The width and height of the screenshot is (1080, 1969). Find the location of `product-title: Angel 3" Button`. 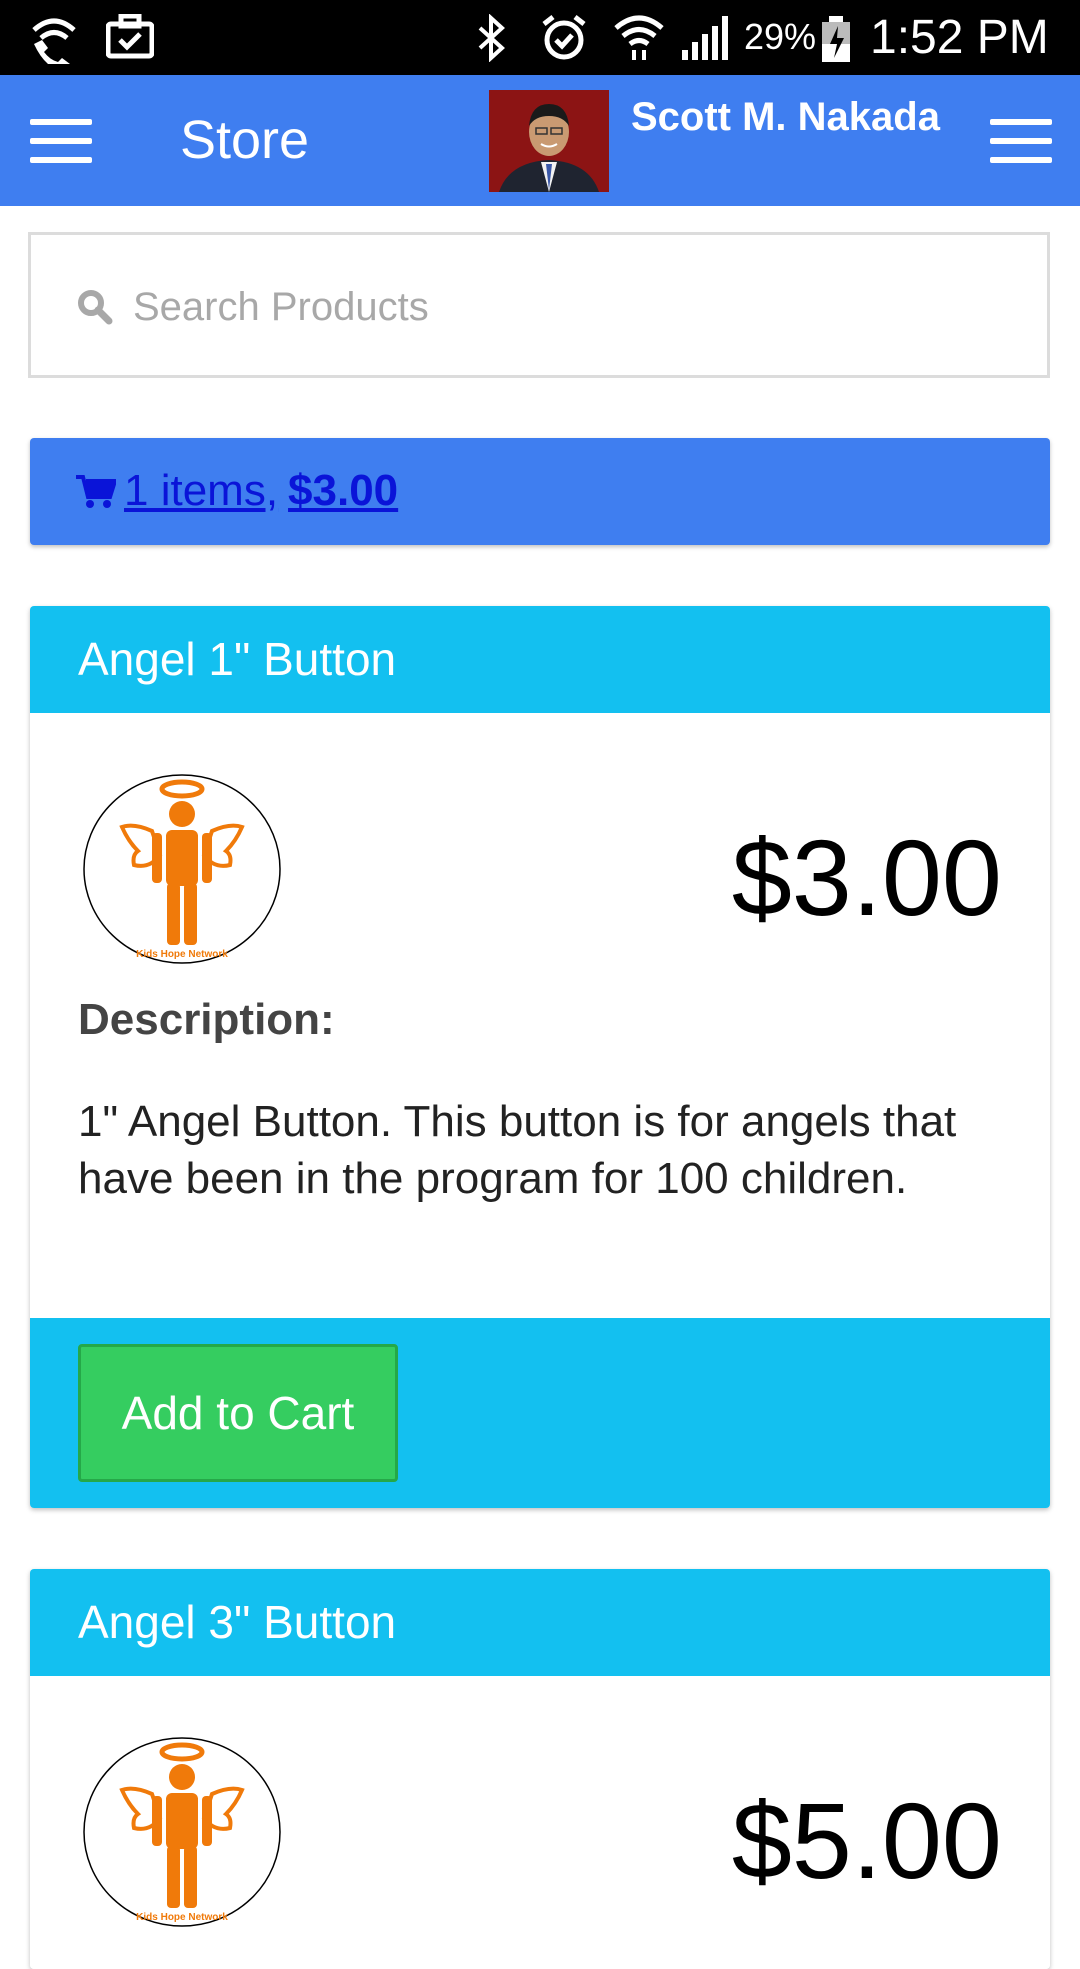

product-title: Angel 3" Button is located at coordinates (540, 1622).